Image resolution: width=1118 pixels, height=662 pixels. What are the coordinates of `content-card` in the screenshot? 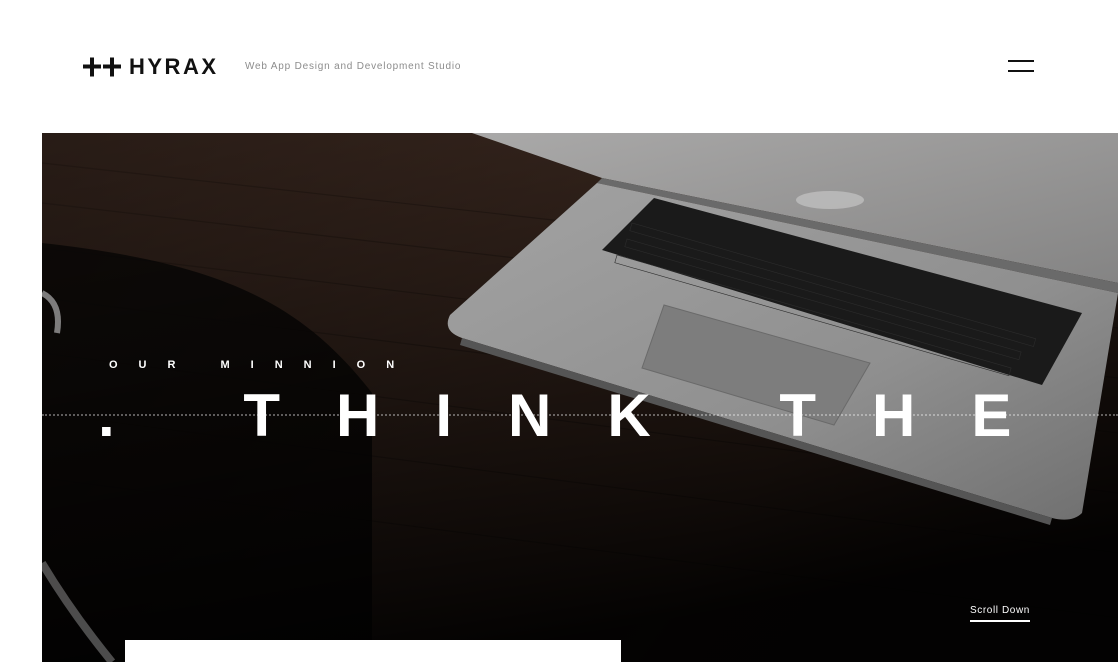 It's located at (373, 651).